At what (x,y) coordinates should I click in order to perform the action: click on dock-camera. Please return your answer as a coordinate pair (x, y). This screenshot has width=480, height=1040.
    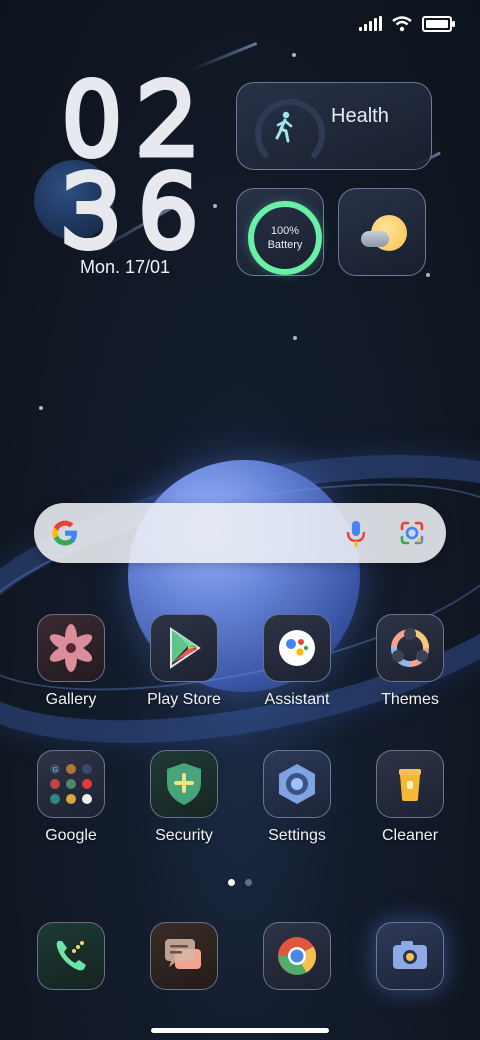
    Looking at the image, I should click on (410, 956).